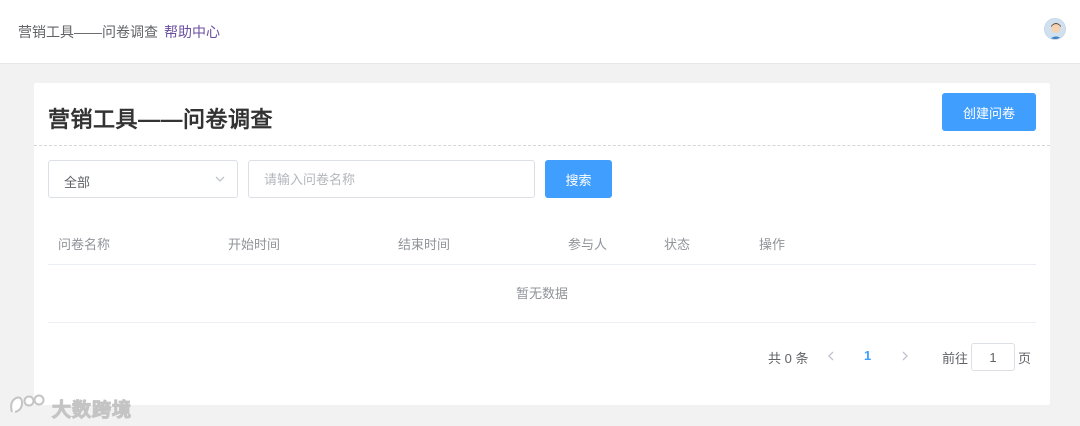 Image resolution: width=1080 pixels, height=426 pixels. I want to click on column-start-time: 开始时间, so click(254, 244).